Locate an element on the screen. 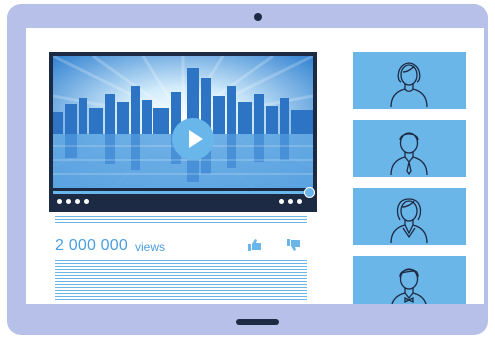 The image size is (495, 339). player-options is located at coordinates (290, 203).